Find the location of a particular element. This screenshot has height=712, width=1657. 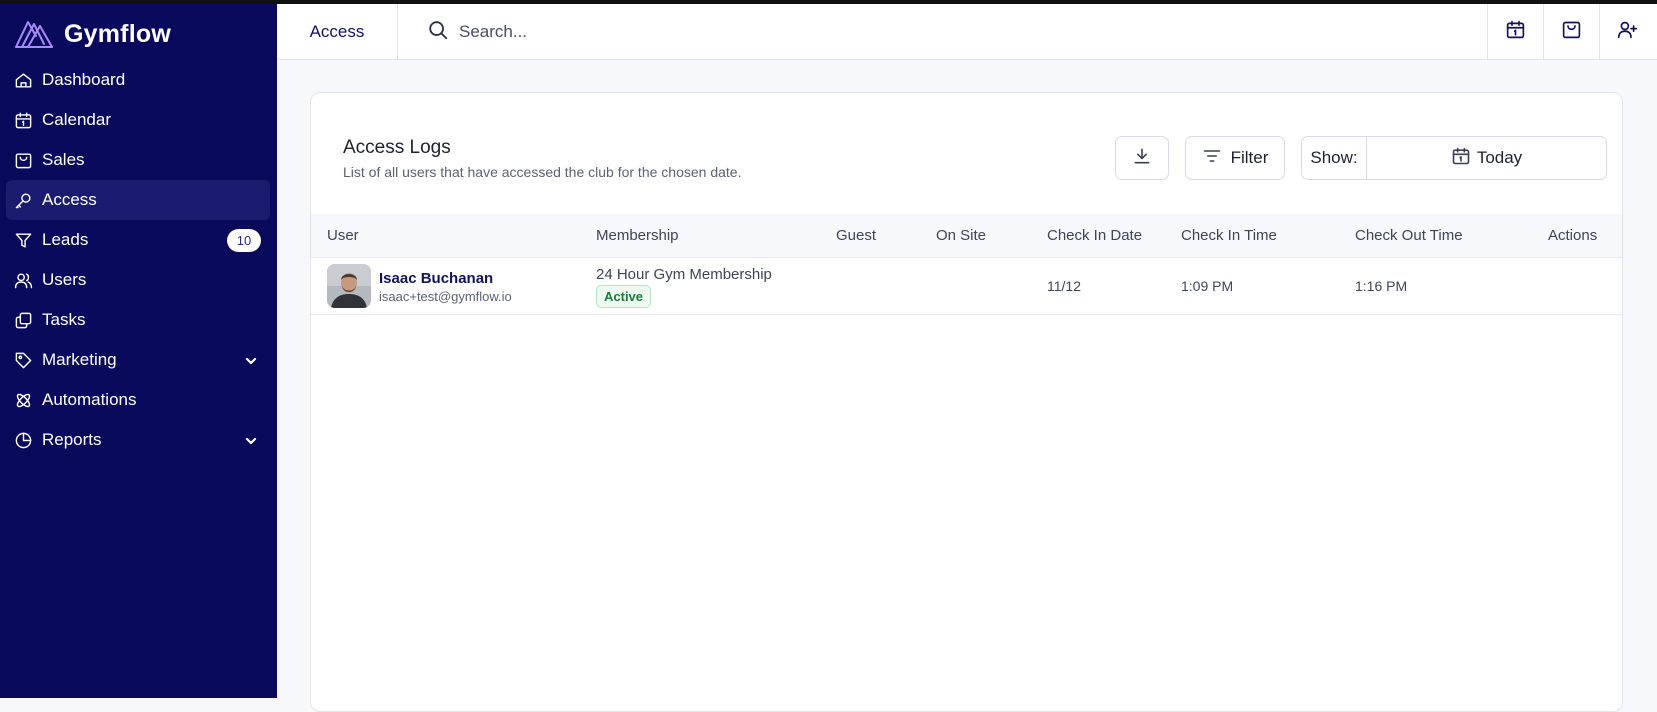

brand: Gymflow is located at coordinates (92, 34).